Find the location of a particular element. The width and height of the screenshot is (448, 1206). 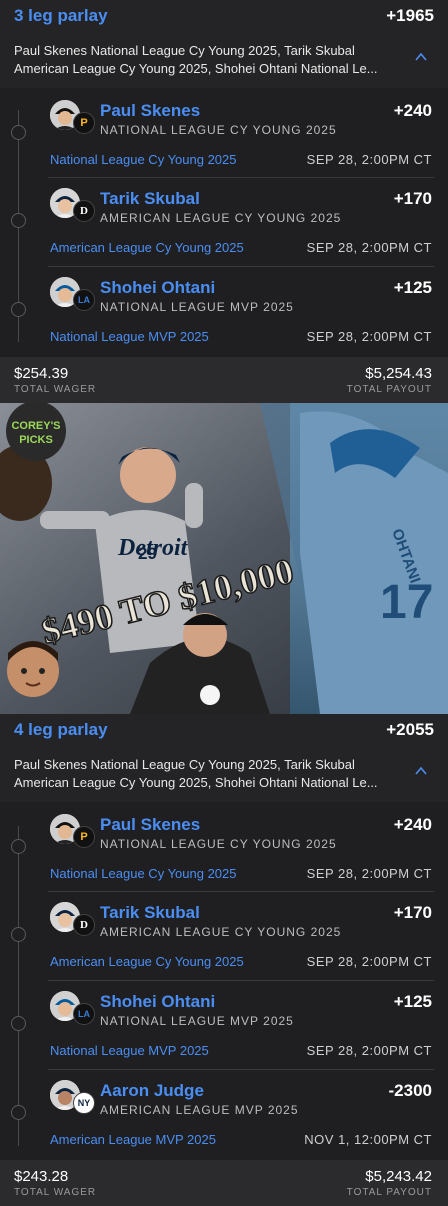

total-payout-value: $5,243.42 is located at coordinates (398, 1176).